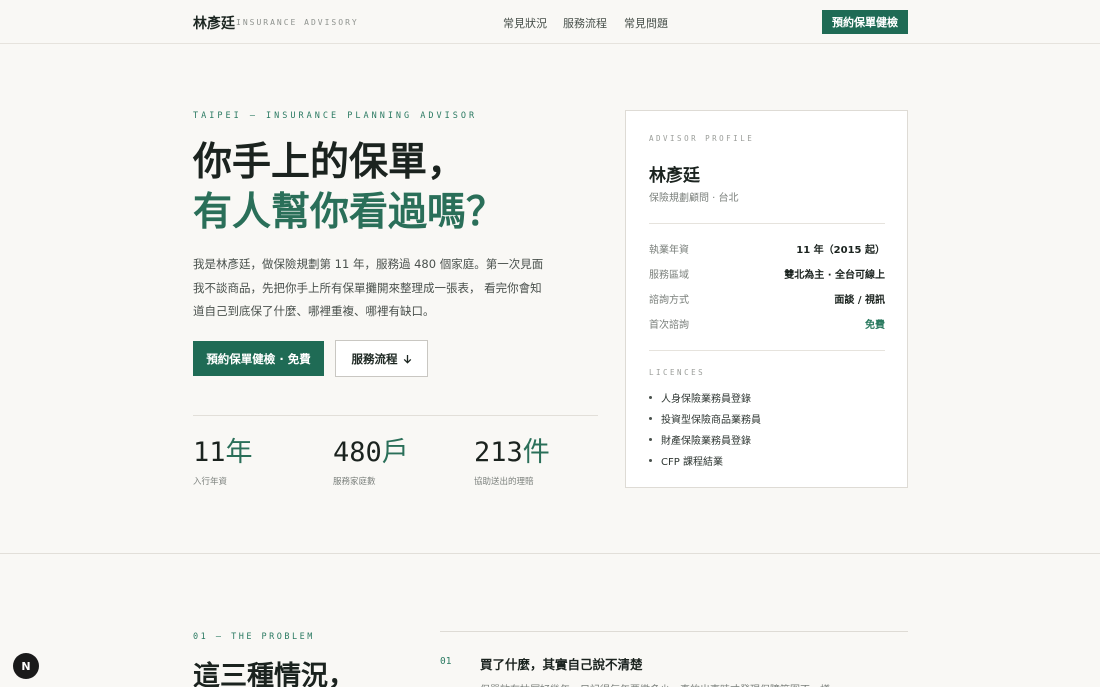  Describe the element at coordinates (330, 162) in the screenshot. I see `hero-title-line1: 你手上的保單，` at that location.